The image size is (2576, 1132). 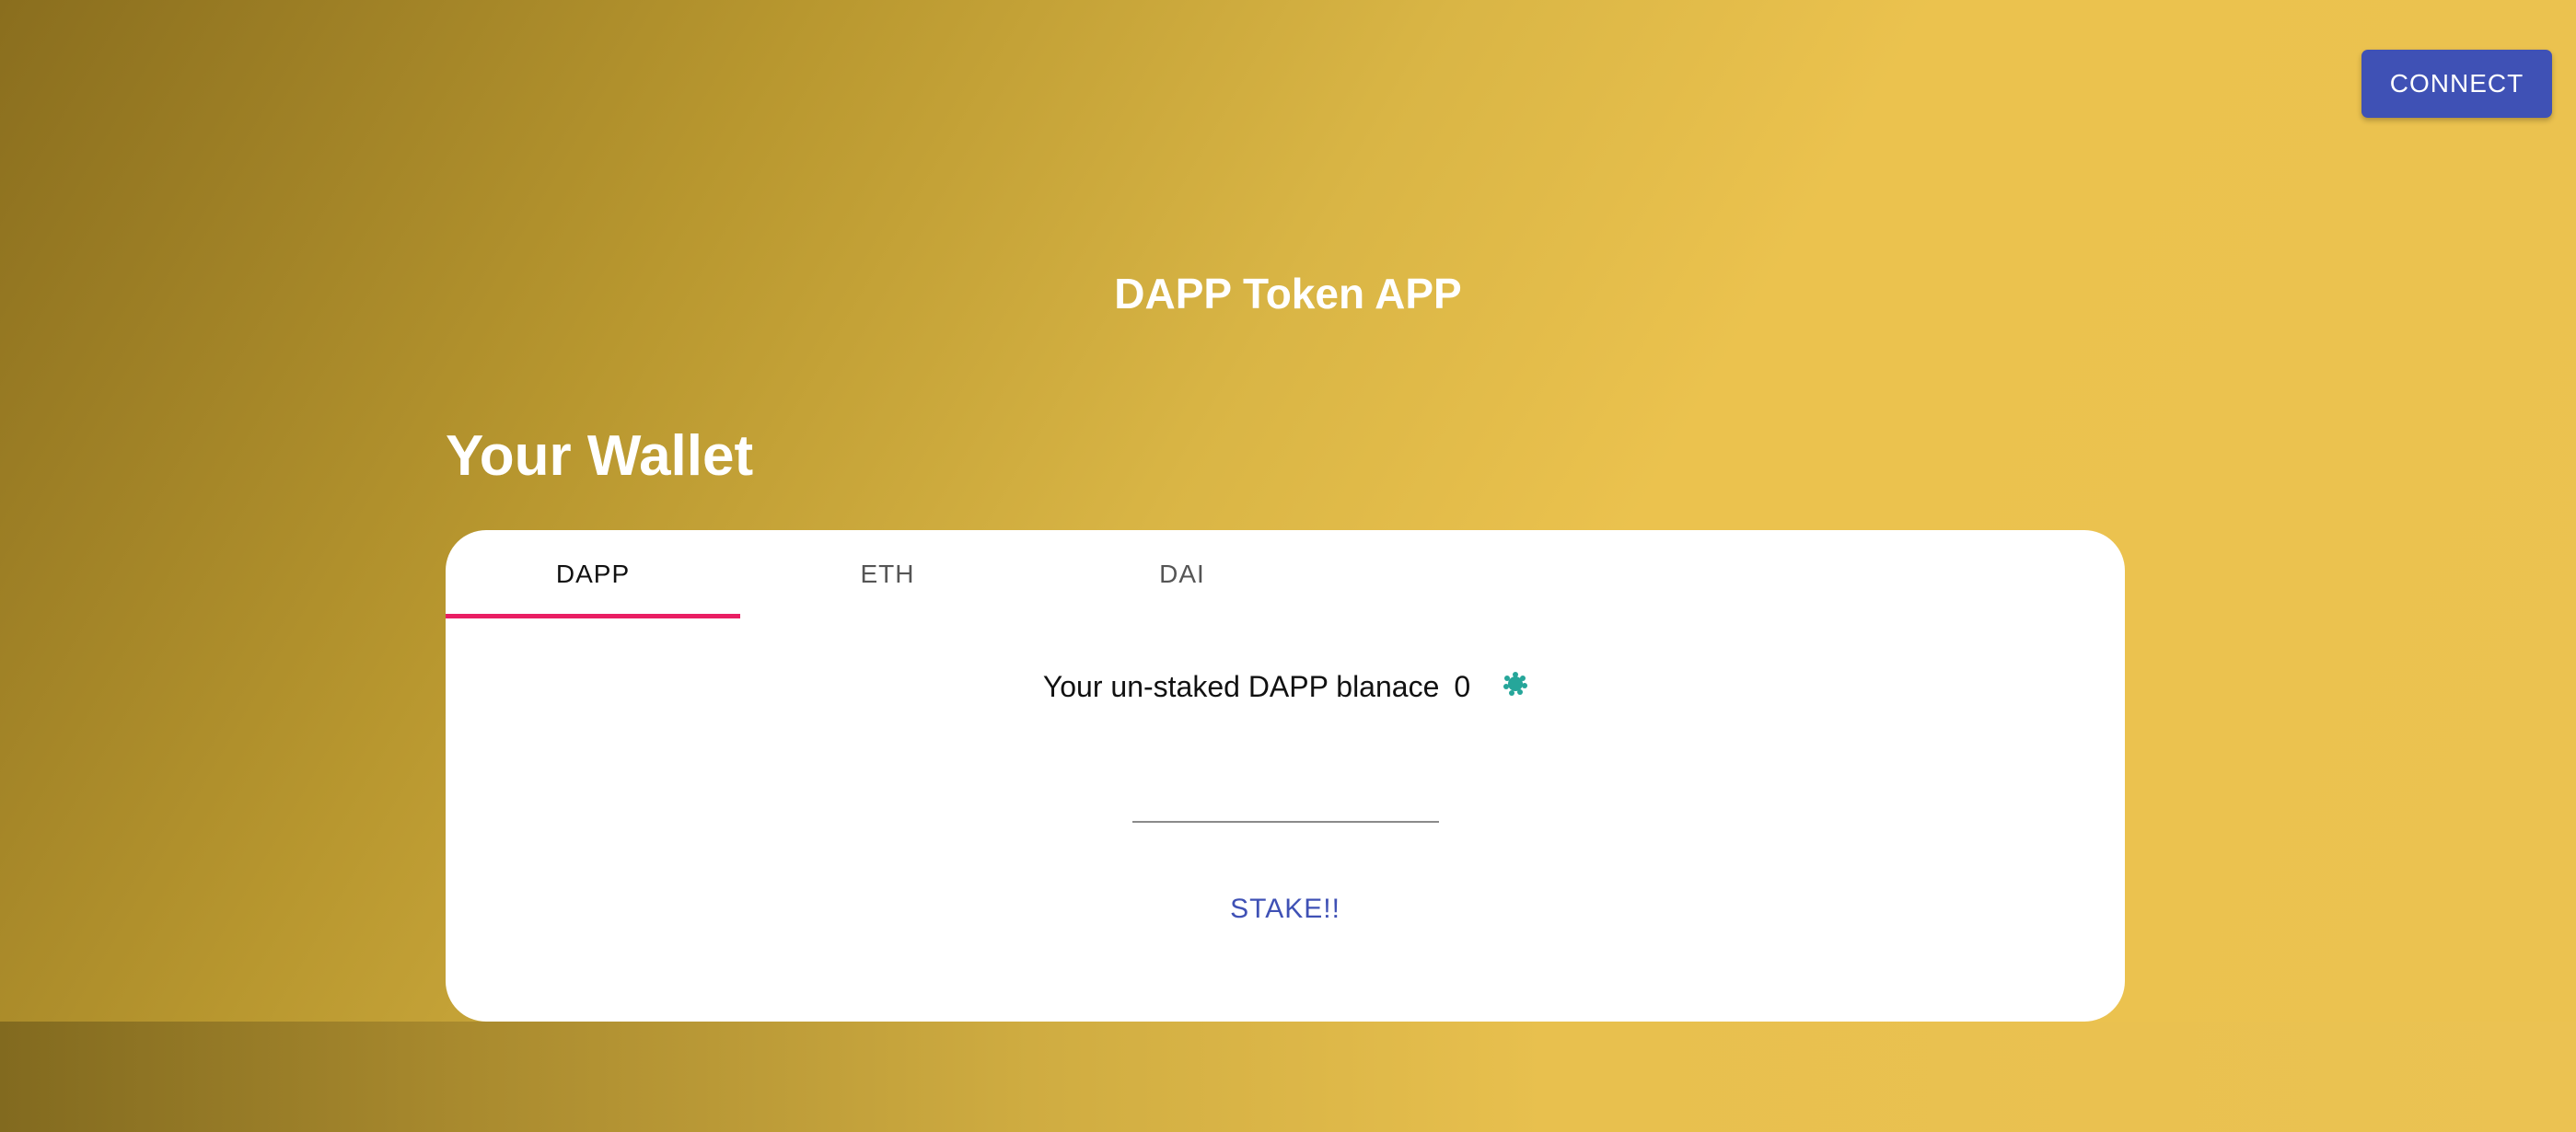 What do you see at coordinates (1241, 686) in the screenshot?
I see `balance-label: Your un-staked DAPP blanace` at bounding box center [1241, 686].